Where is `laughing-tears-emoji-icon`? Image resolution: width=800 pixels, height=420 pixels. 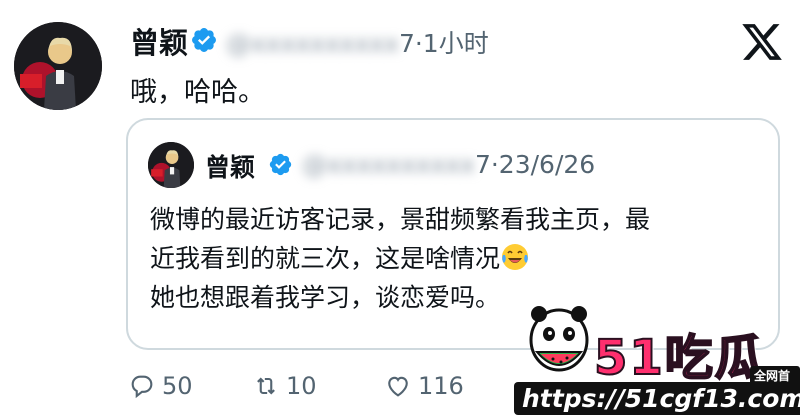
laughing-tears-emoji-icon is located at coordinates (515, 257).